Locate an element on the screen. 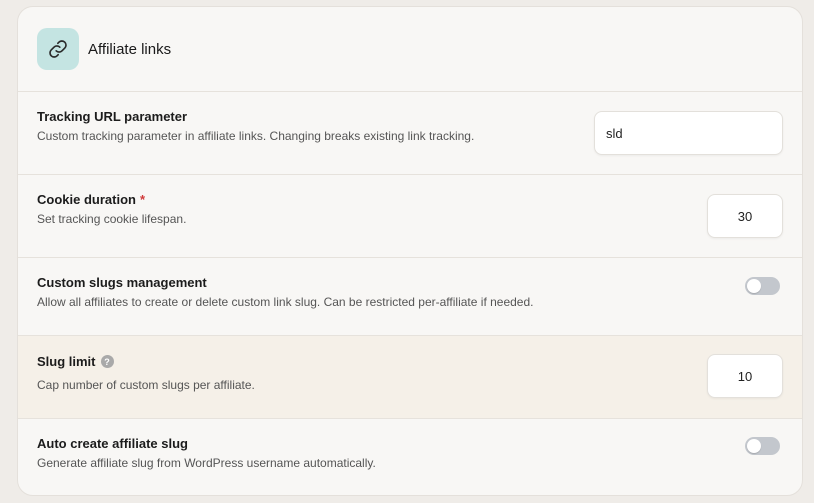  required-marker: * is located at coordinates (142, 199).